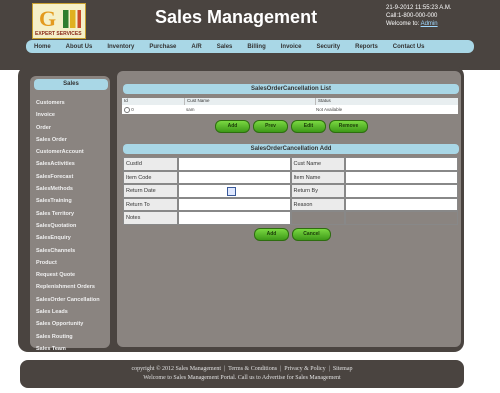 This screenshot has height=393, width=500. What do you see at coordinates (256, 47) in the screenshot?
I see `nav-billing: Billing` at bounding box center [256, 47].